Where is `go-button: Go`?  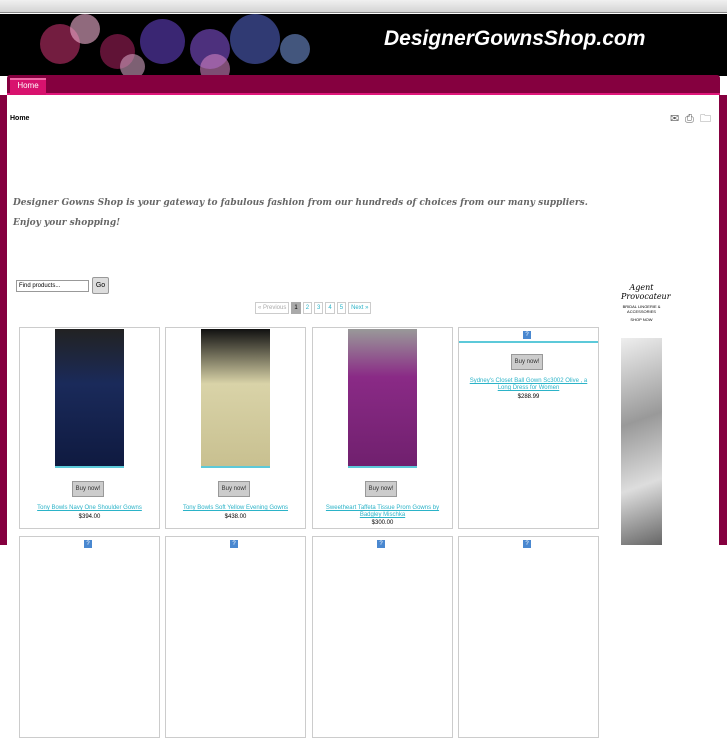
go-button: Go is located at coordinates (100, 285).